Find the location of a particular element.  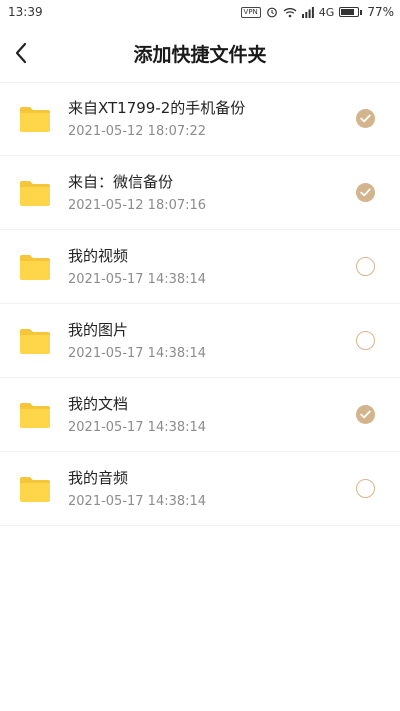

folder-row: 我的视频 2021-05-17 14:38:14 is located at coordinates (200, 267).